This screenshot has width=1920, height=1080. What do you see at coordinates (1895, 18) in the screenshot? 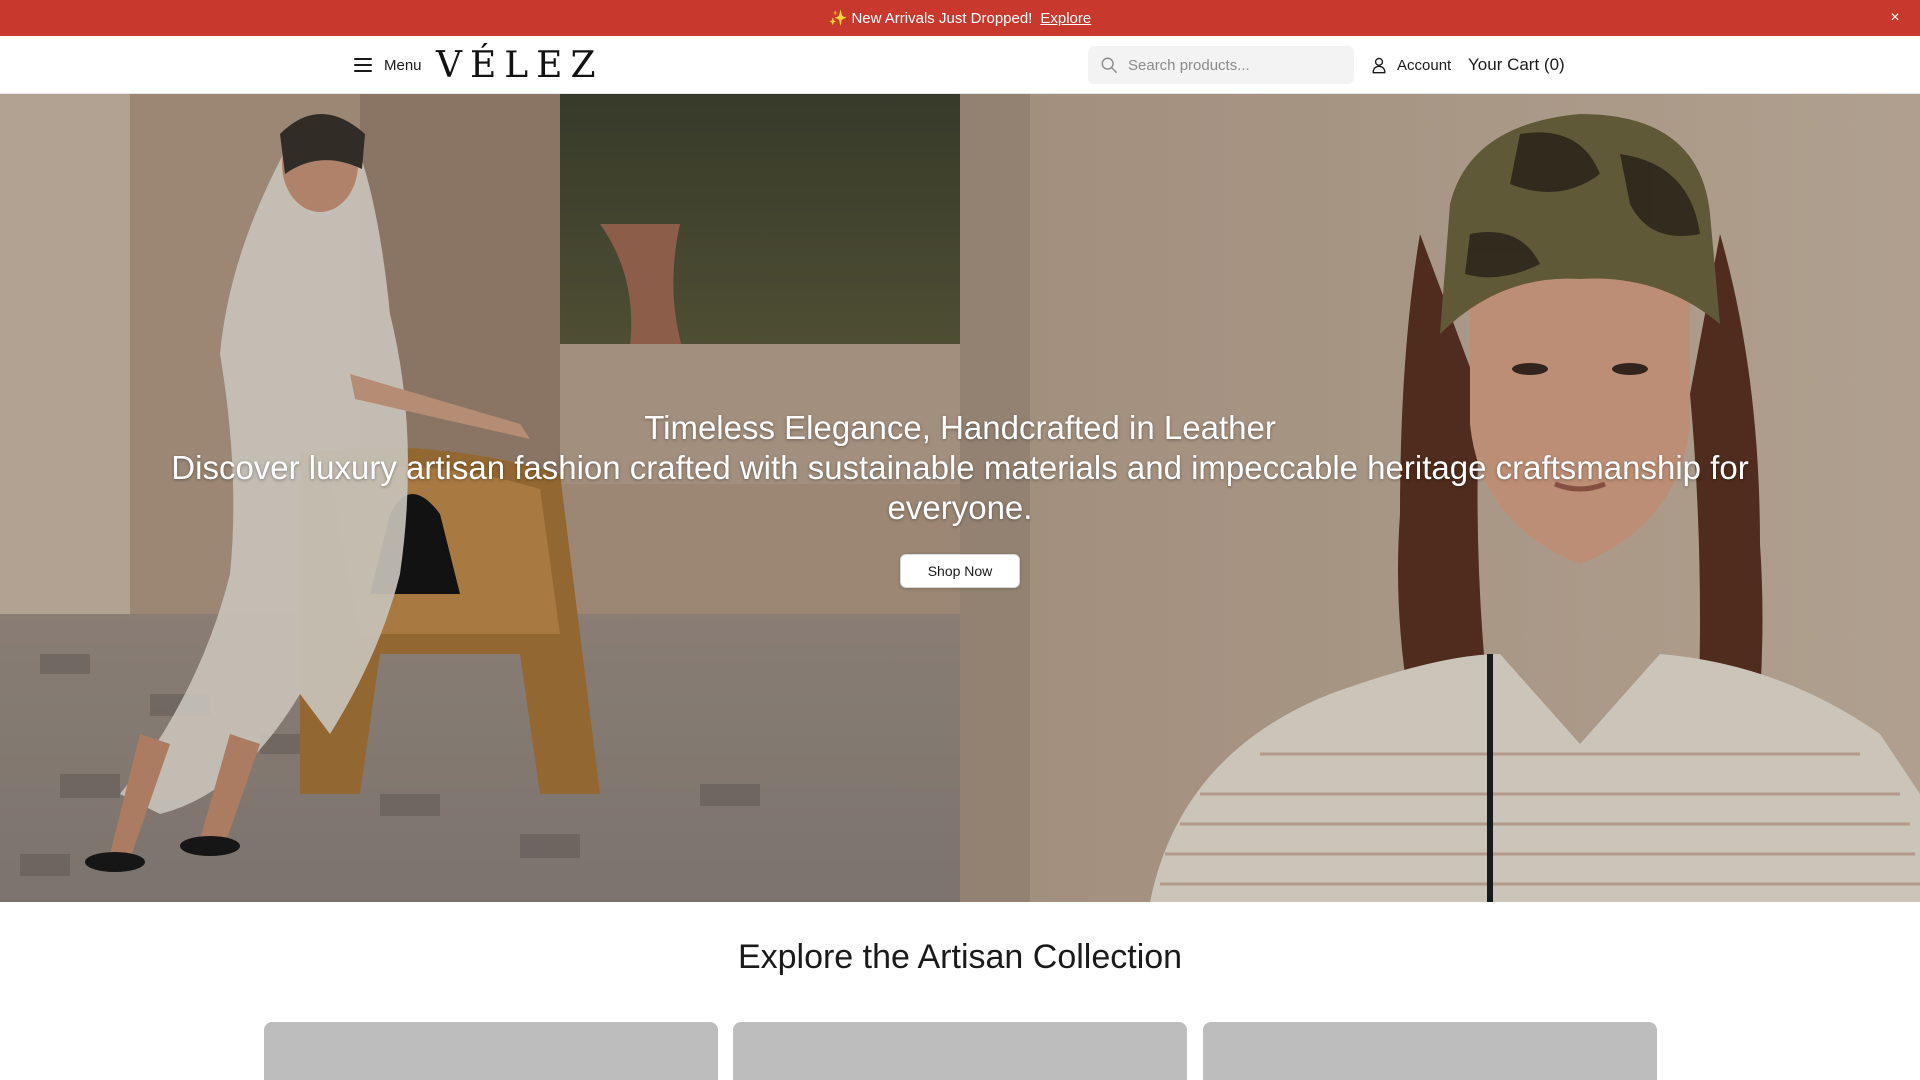
I see `close-icon: ×` at bounding box center [1895, 18].